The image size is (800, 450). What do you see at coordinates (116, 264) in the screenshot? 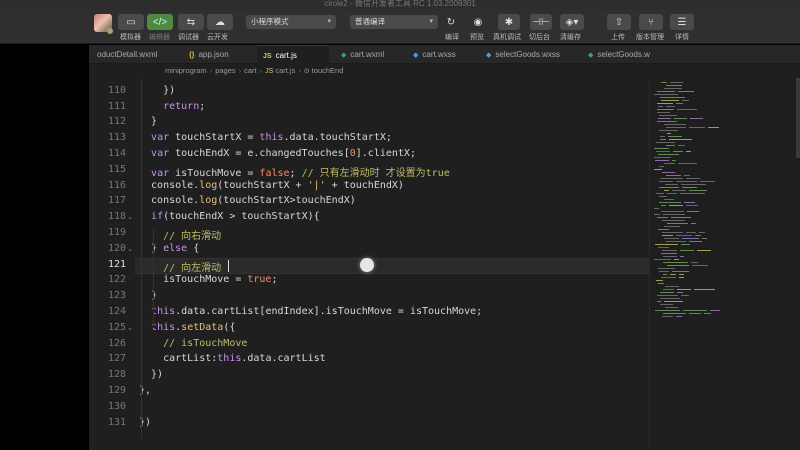
I see `line-number: 121` at bounding box center [116, 264].